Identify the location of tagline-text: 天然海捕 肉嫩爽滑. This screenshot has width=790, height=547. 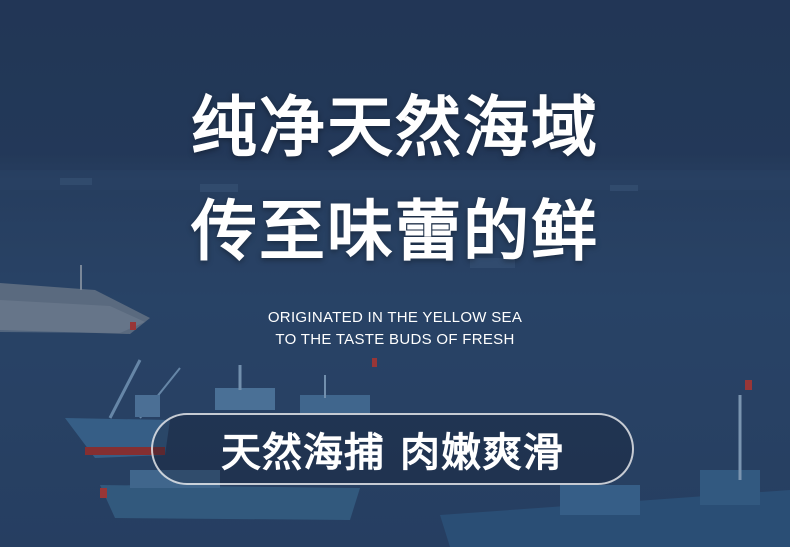
(392, 453).